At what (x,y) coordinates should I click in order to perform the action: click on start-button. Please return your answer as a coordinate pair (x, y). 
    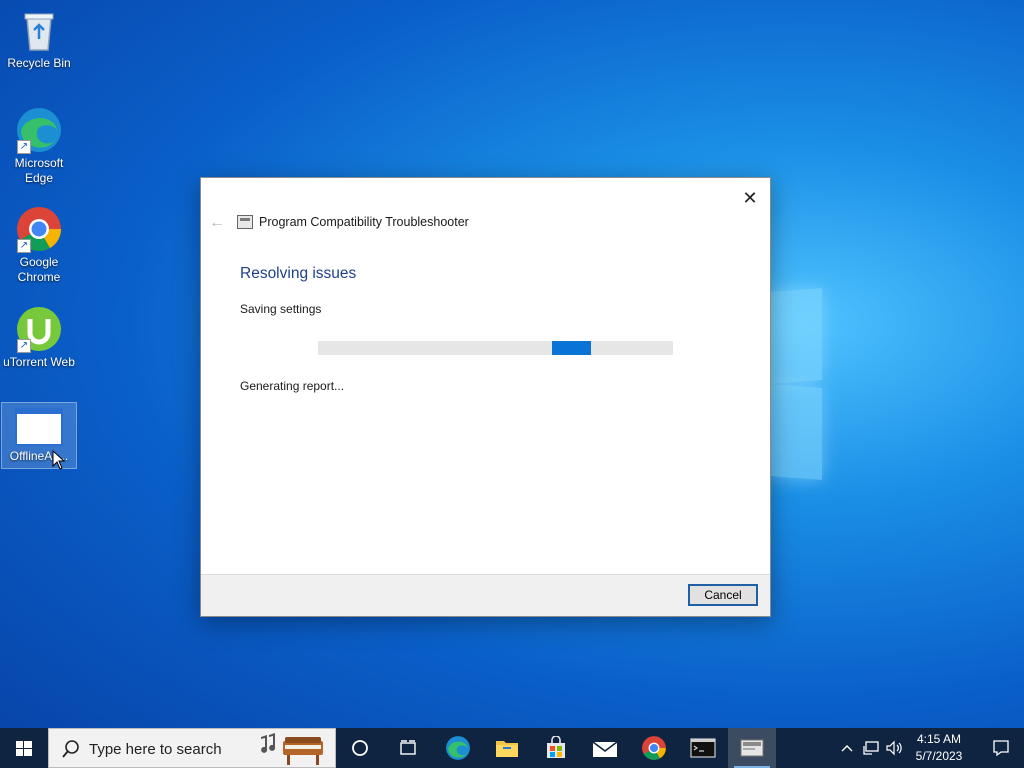
    Looking at the image, I should click on (24, 748).